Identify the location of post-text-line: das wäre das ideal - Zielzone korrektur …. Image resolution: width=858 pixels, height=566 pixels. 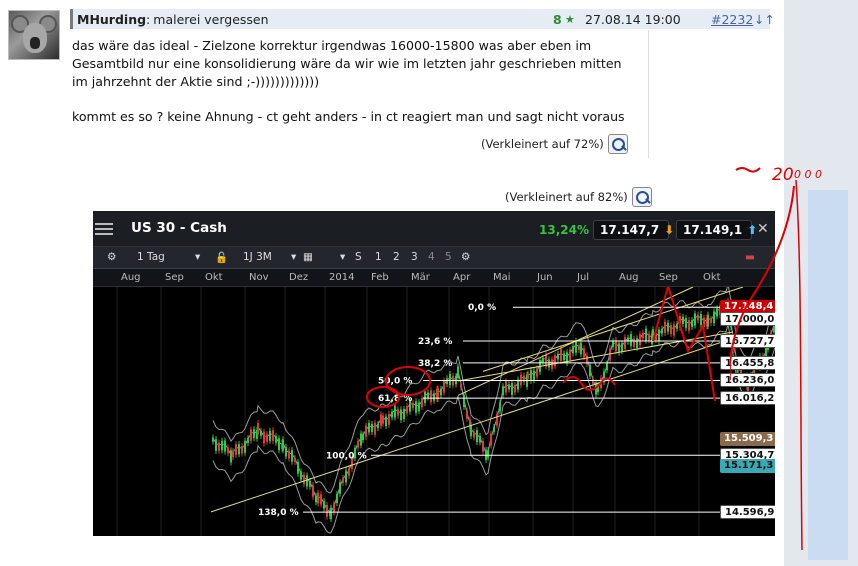
(332, 45).